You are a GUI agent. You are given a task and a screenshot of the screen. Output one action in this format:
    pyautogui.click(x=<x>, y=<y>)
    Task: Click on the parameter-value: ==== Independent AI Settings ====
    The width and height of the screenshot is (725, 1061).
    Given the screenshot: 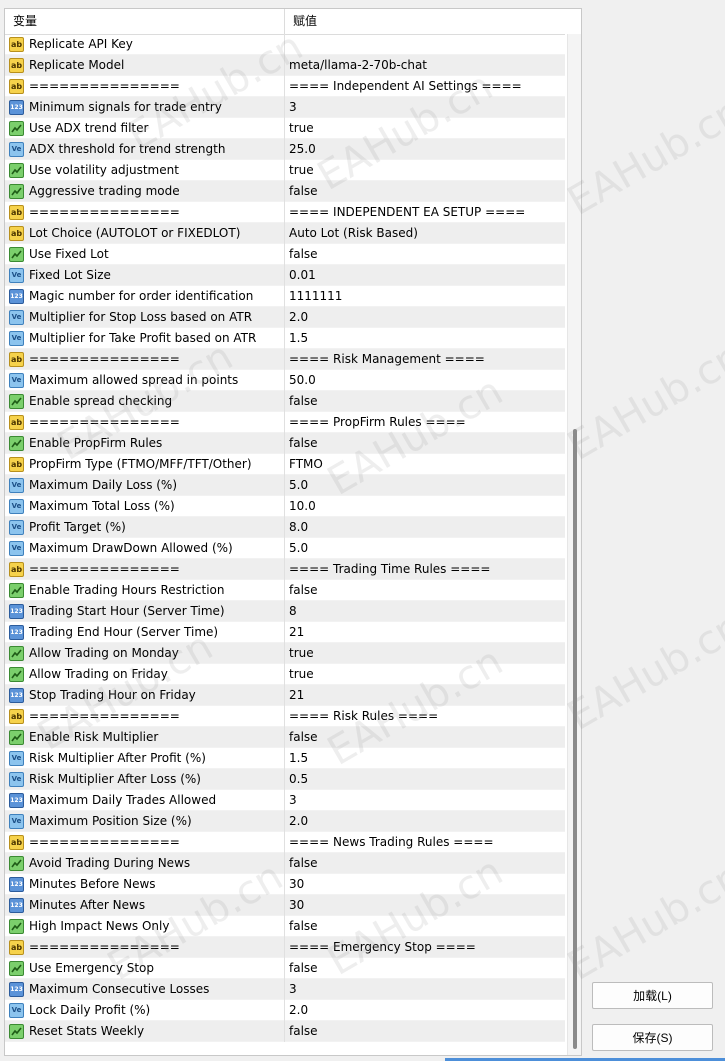 What is the action you would take?
    pyautogui.click(x=425, y=86)
    